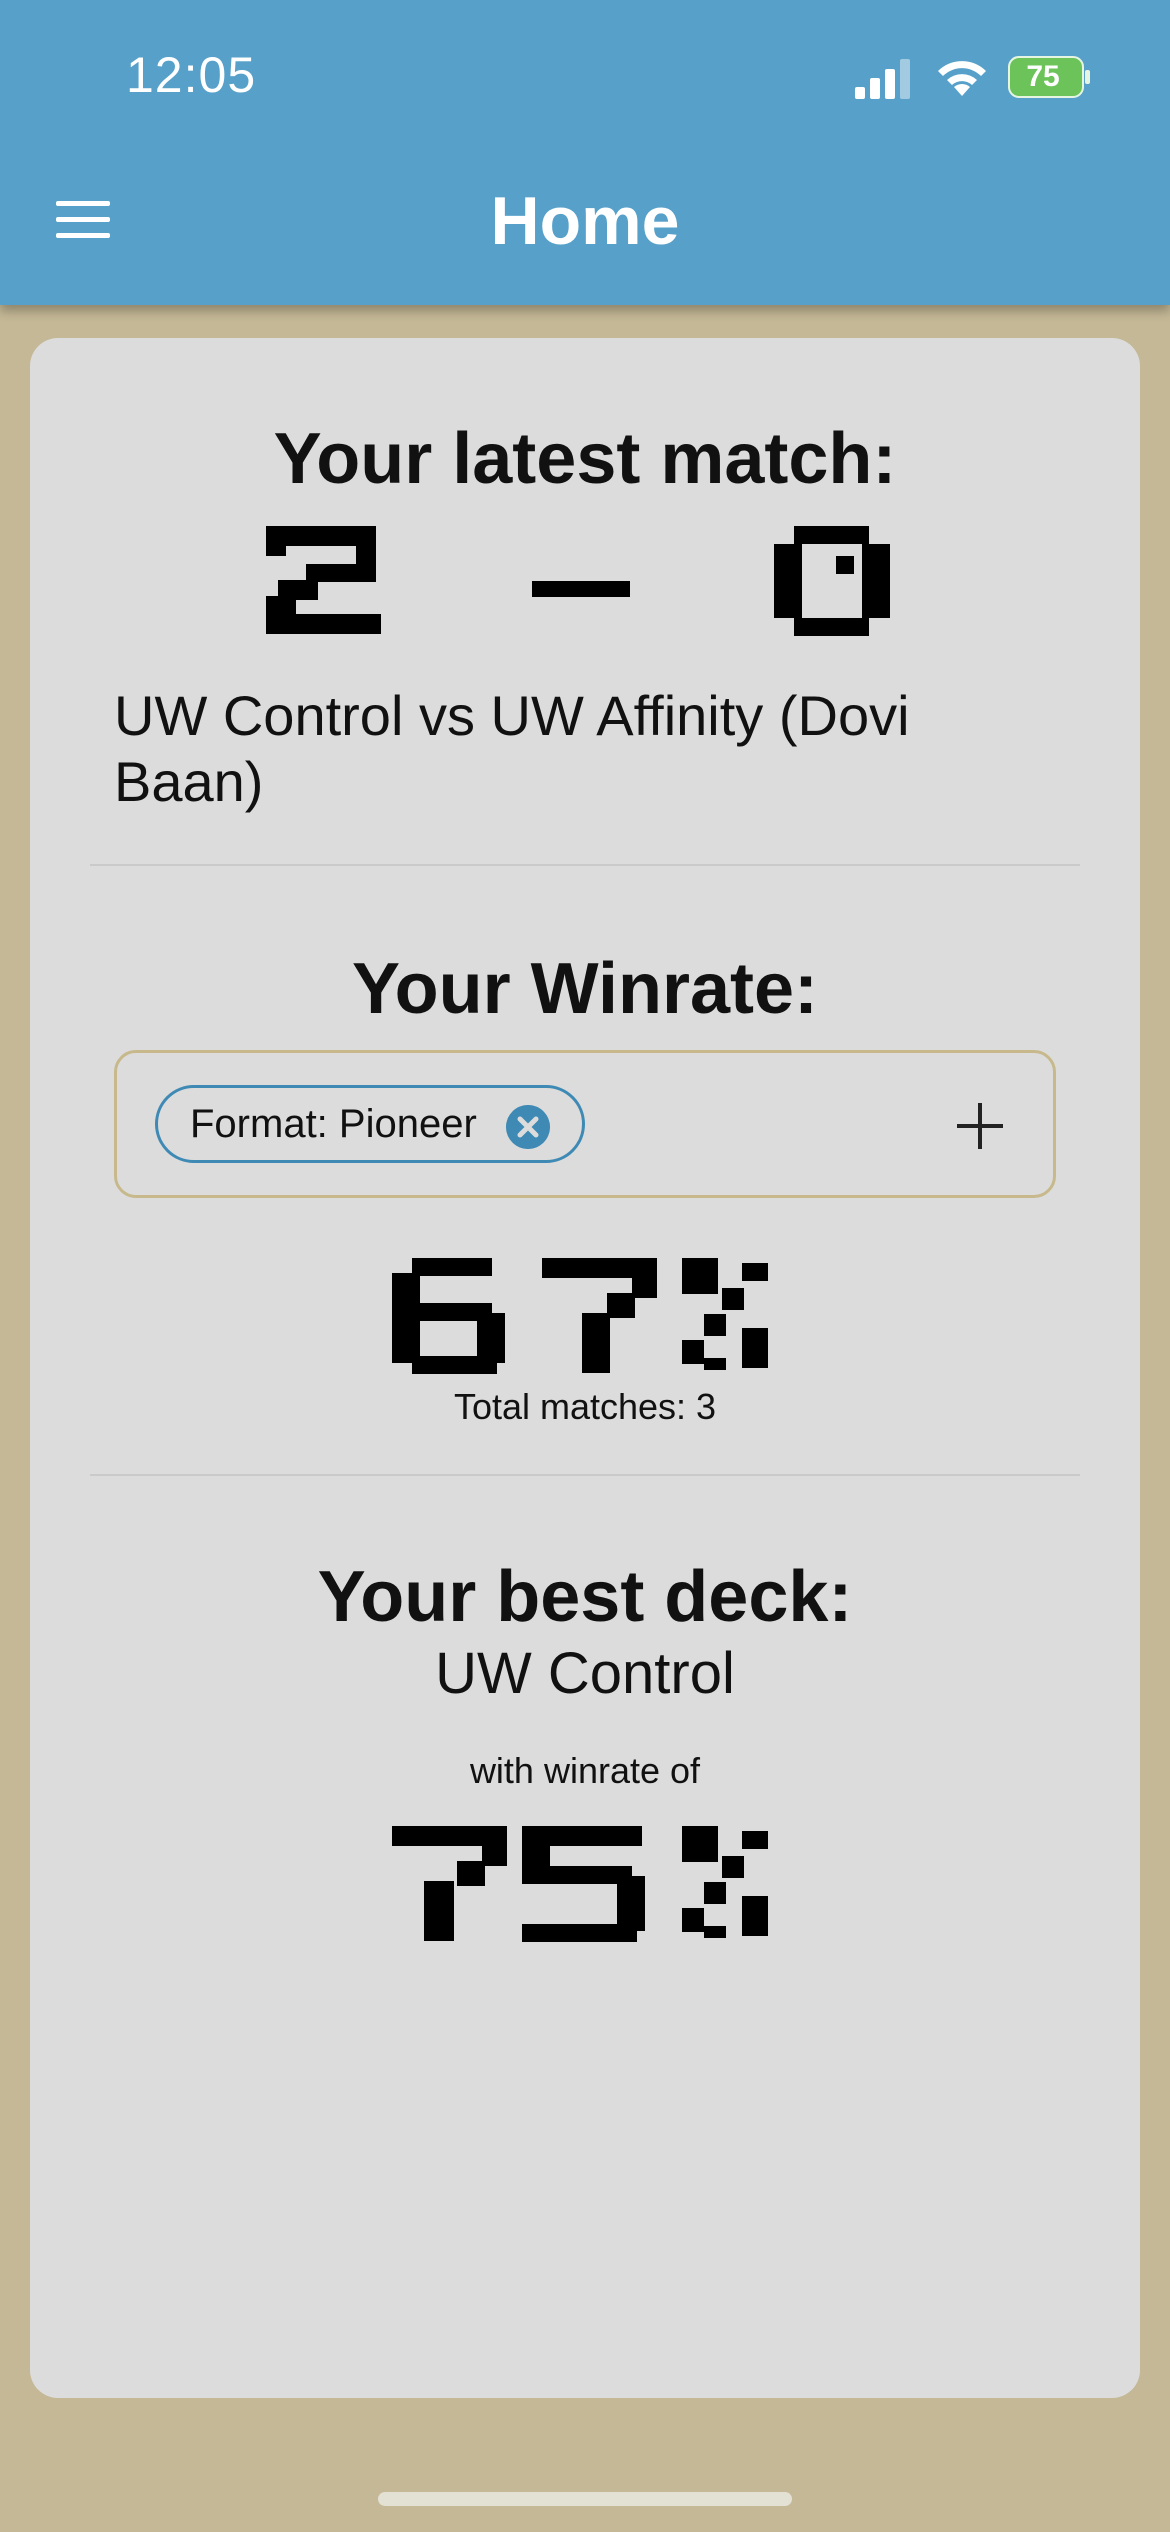 The width and height of the screenshot is (1170, 2532). Describe the element at coordinates (585, 459) in the screenshot. I see `latest-match-heading: Your latest match:` at that location.